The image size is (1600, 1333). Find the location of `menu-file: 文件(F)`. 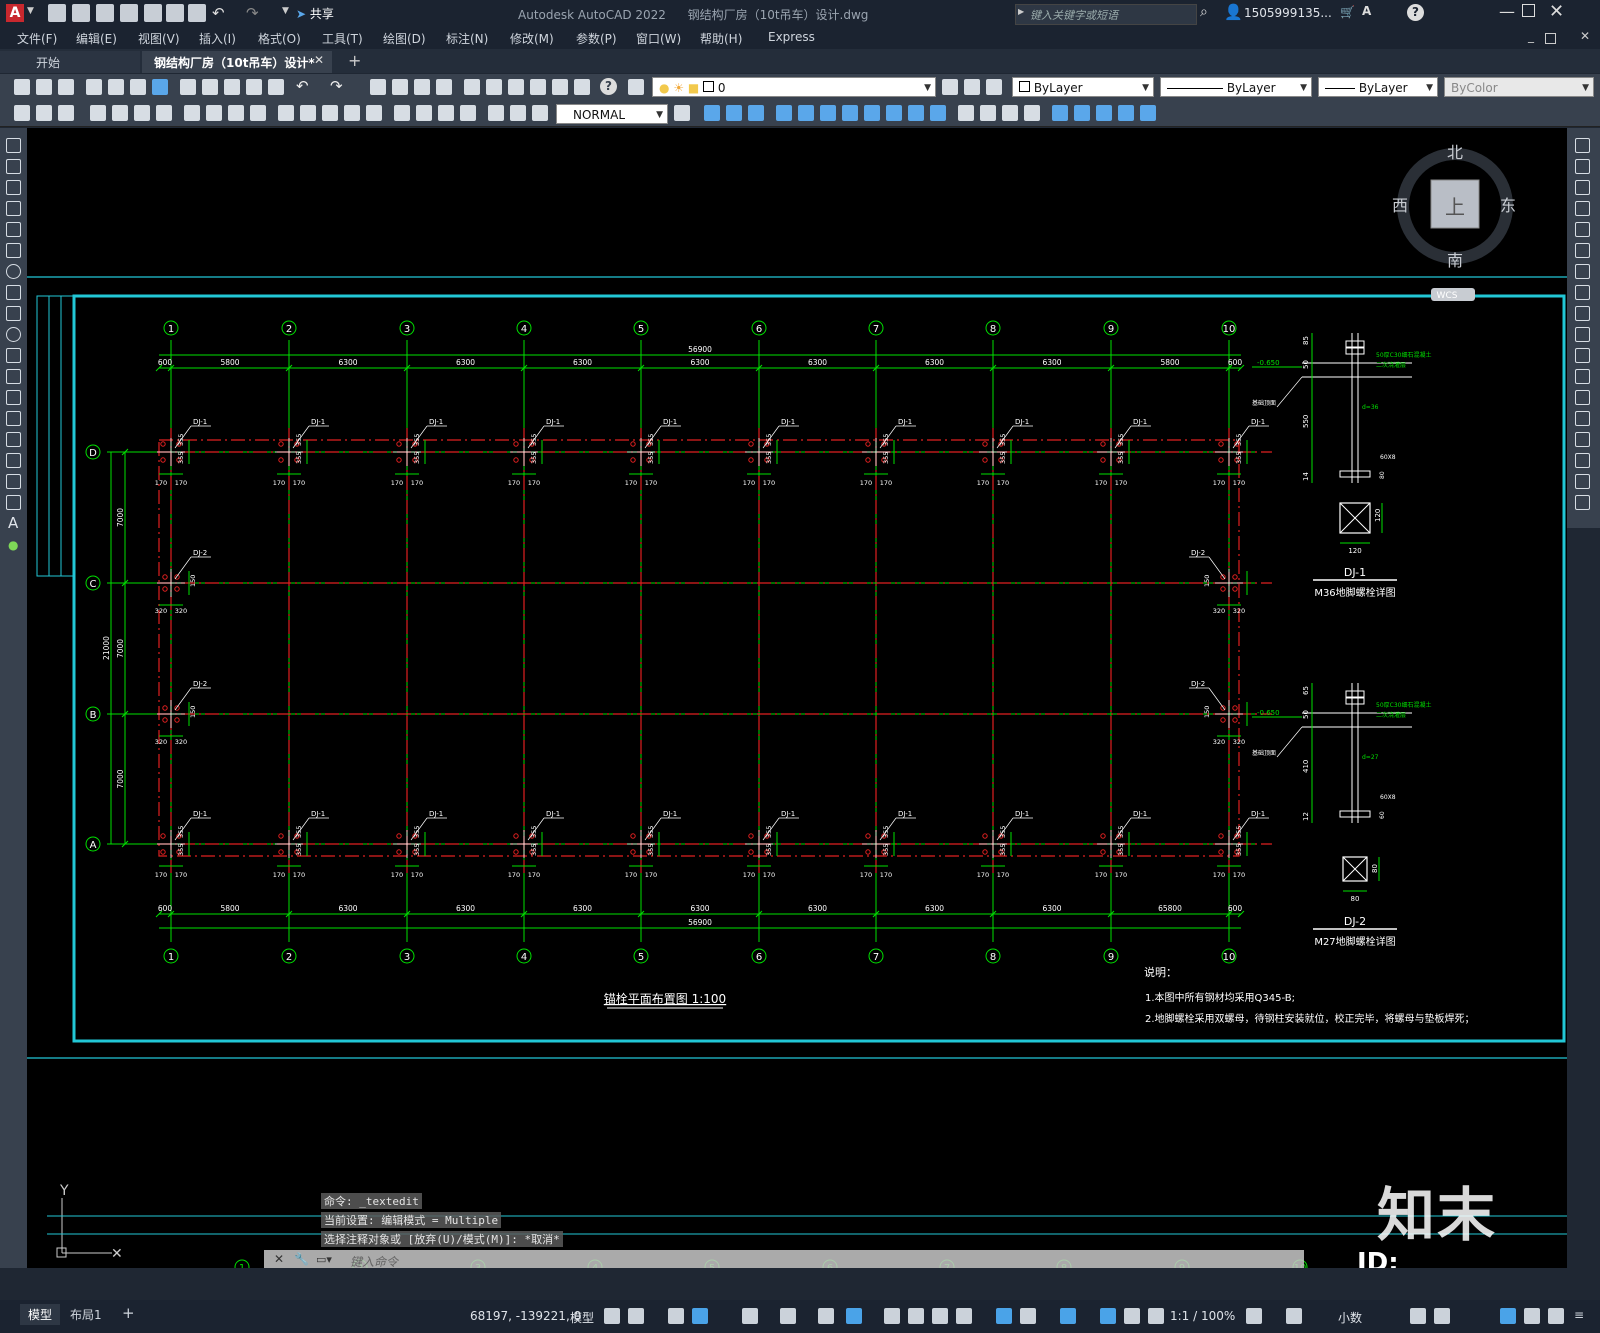

menu-file: 文件(F) is located at coordinates (37, 38).